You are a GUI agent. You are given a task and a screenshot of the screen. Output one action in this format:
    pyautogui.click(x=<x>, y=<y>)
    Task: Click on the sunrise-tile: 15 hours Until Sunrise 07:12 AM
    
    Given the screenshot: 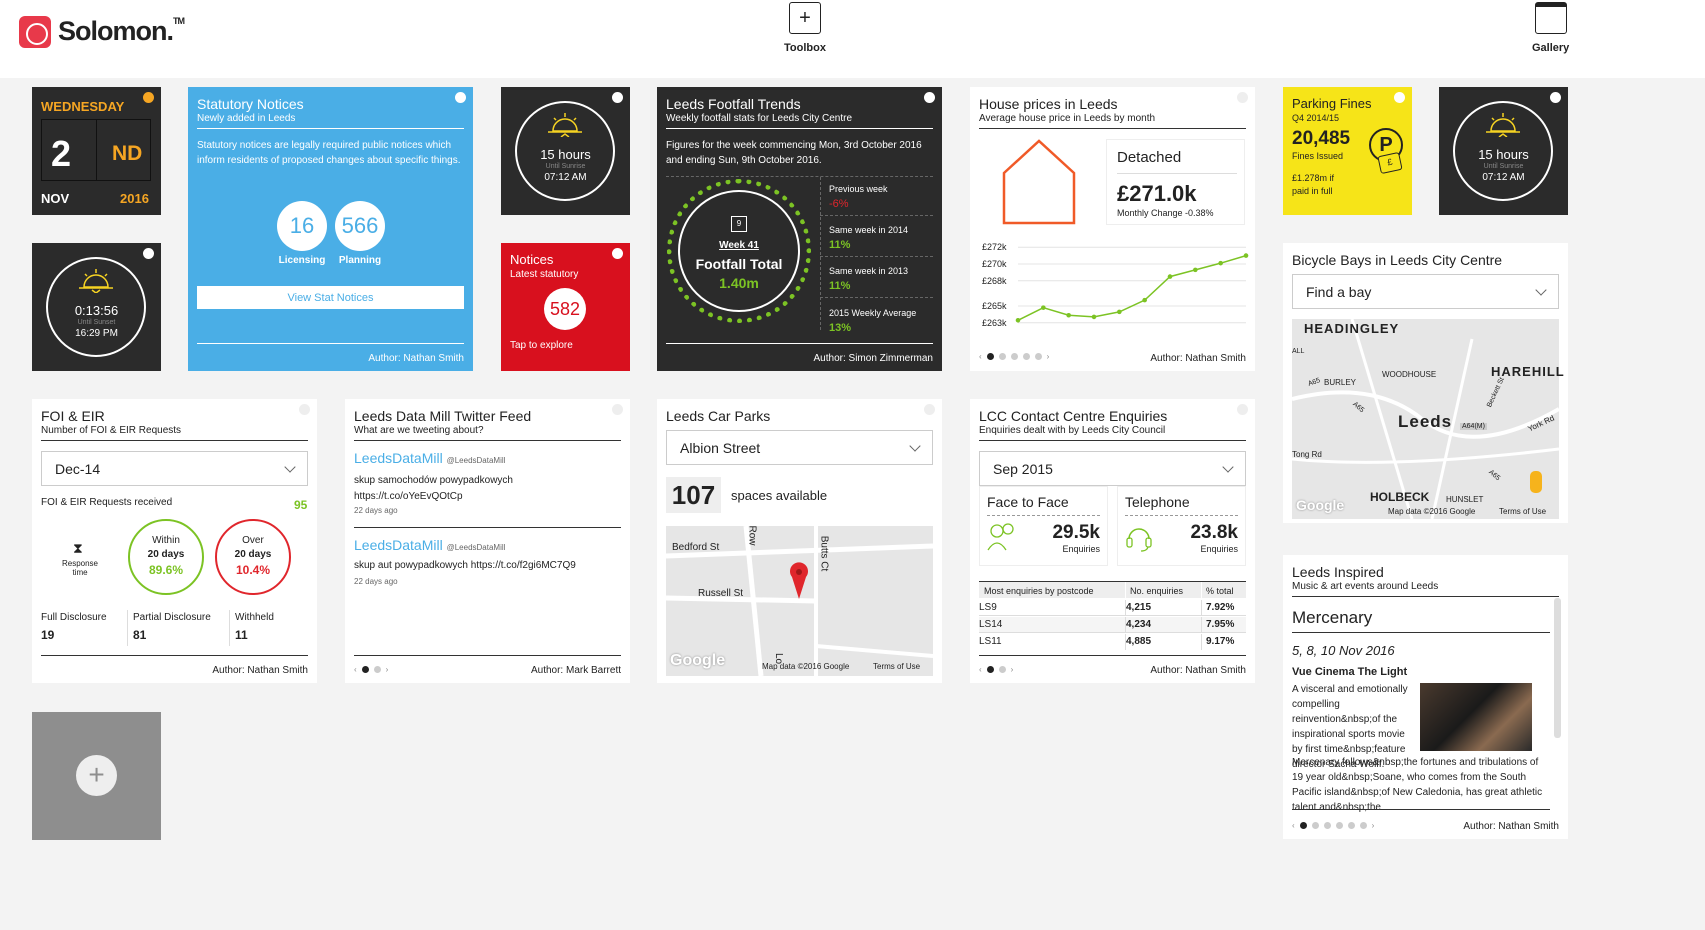 What is the action you would take?
    pyautogui.click(x=565, y=151)
    